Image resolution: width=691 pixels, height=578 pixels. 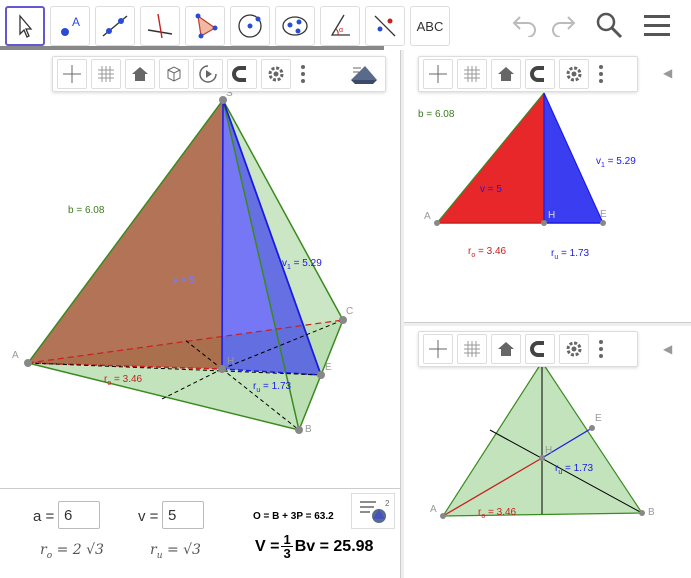 What do you see at coordinates (230, 361) in the screenshot?
I see `label-h: H` at bounding box center [230, 361].